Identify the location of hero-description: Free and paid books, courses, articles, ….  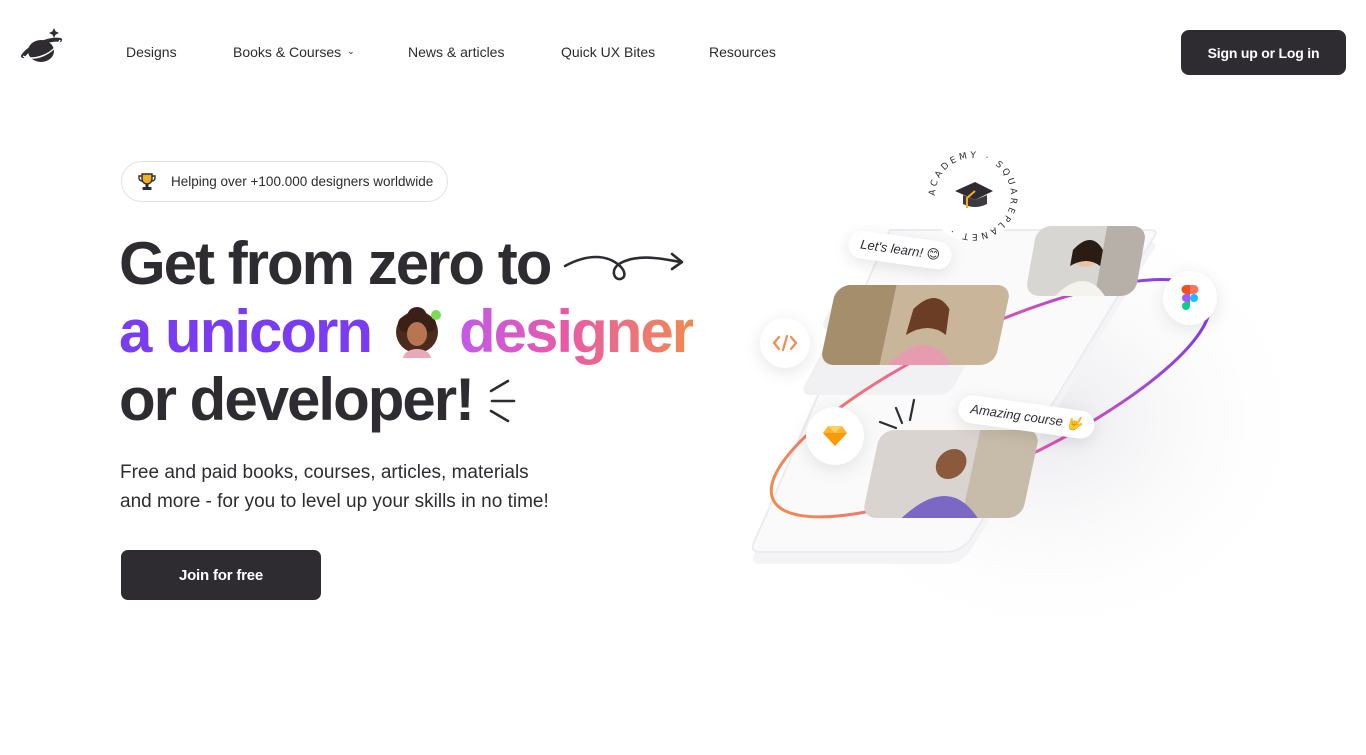
(334, 487).